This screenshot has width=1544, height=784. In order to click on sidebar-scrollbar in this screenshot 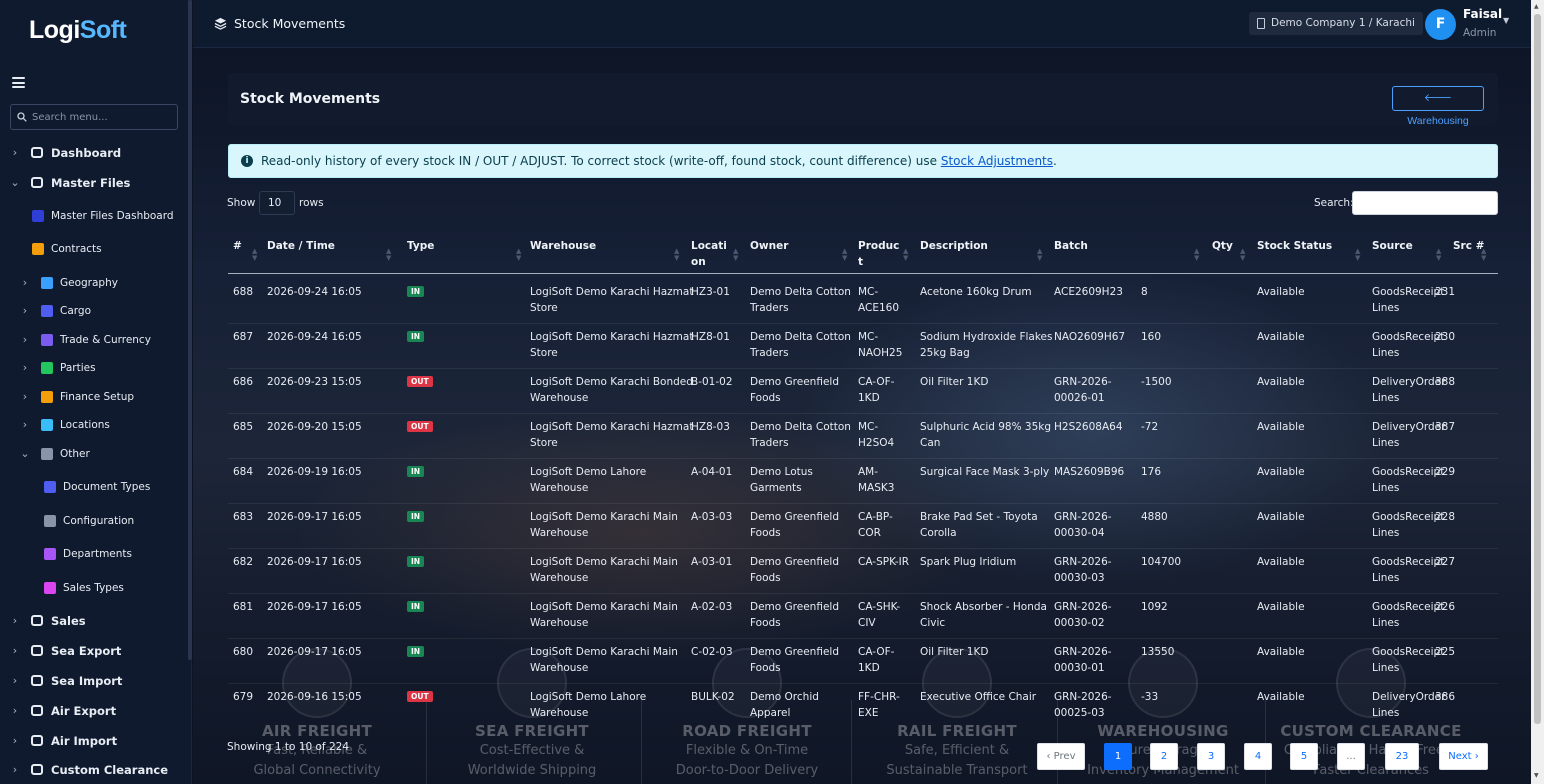, I will do `click(190, 330)`.